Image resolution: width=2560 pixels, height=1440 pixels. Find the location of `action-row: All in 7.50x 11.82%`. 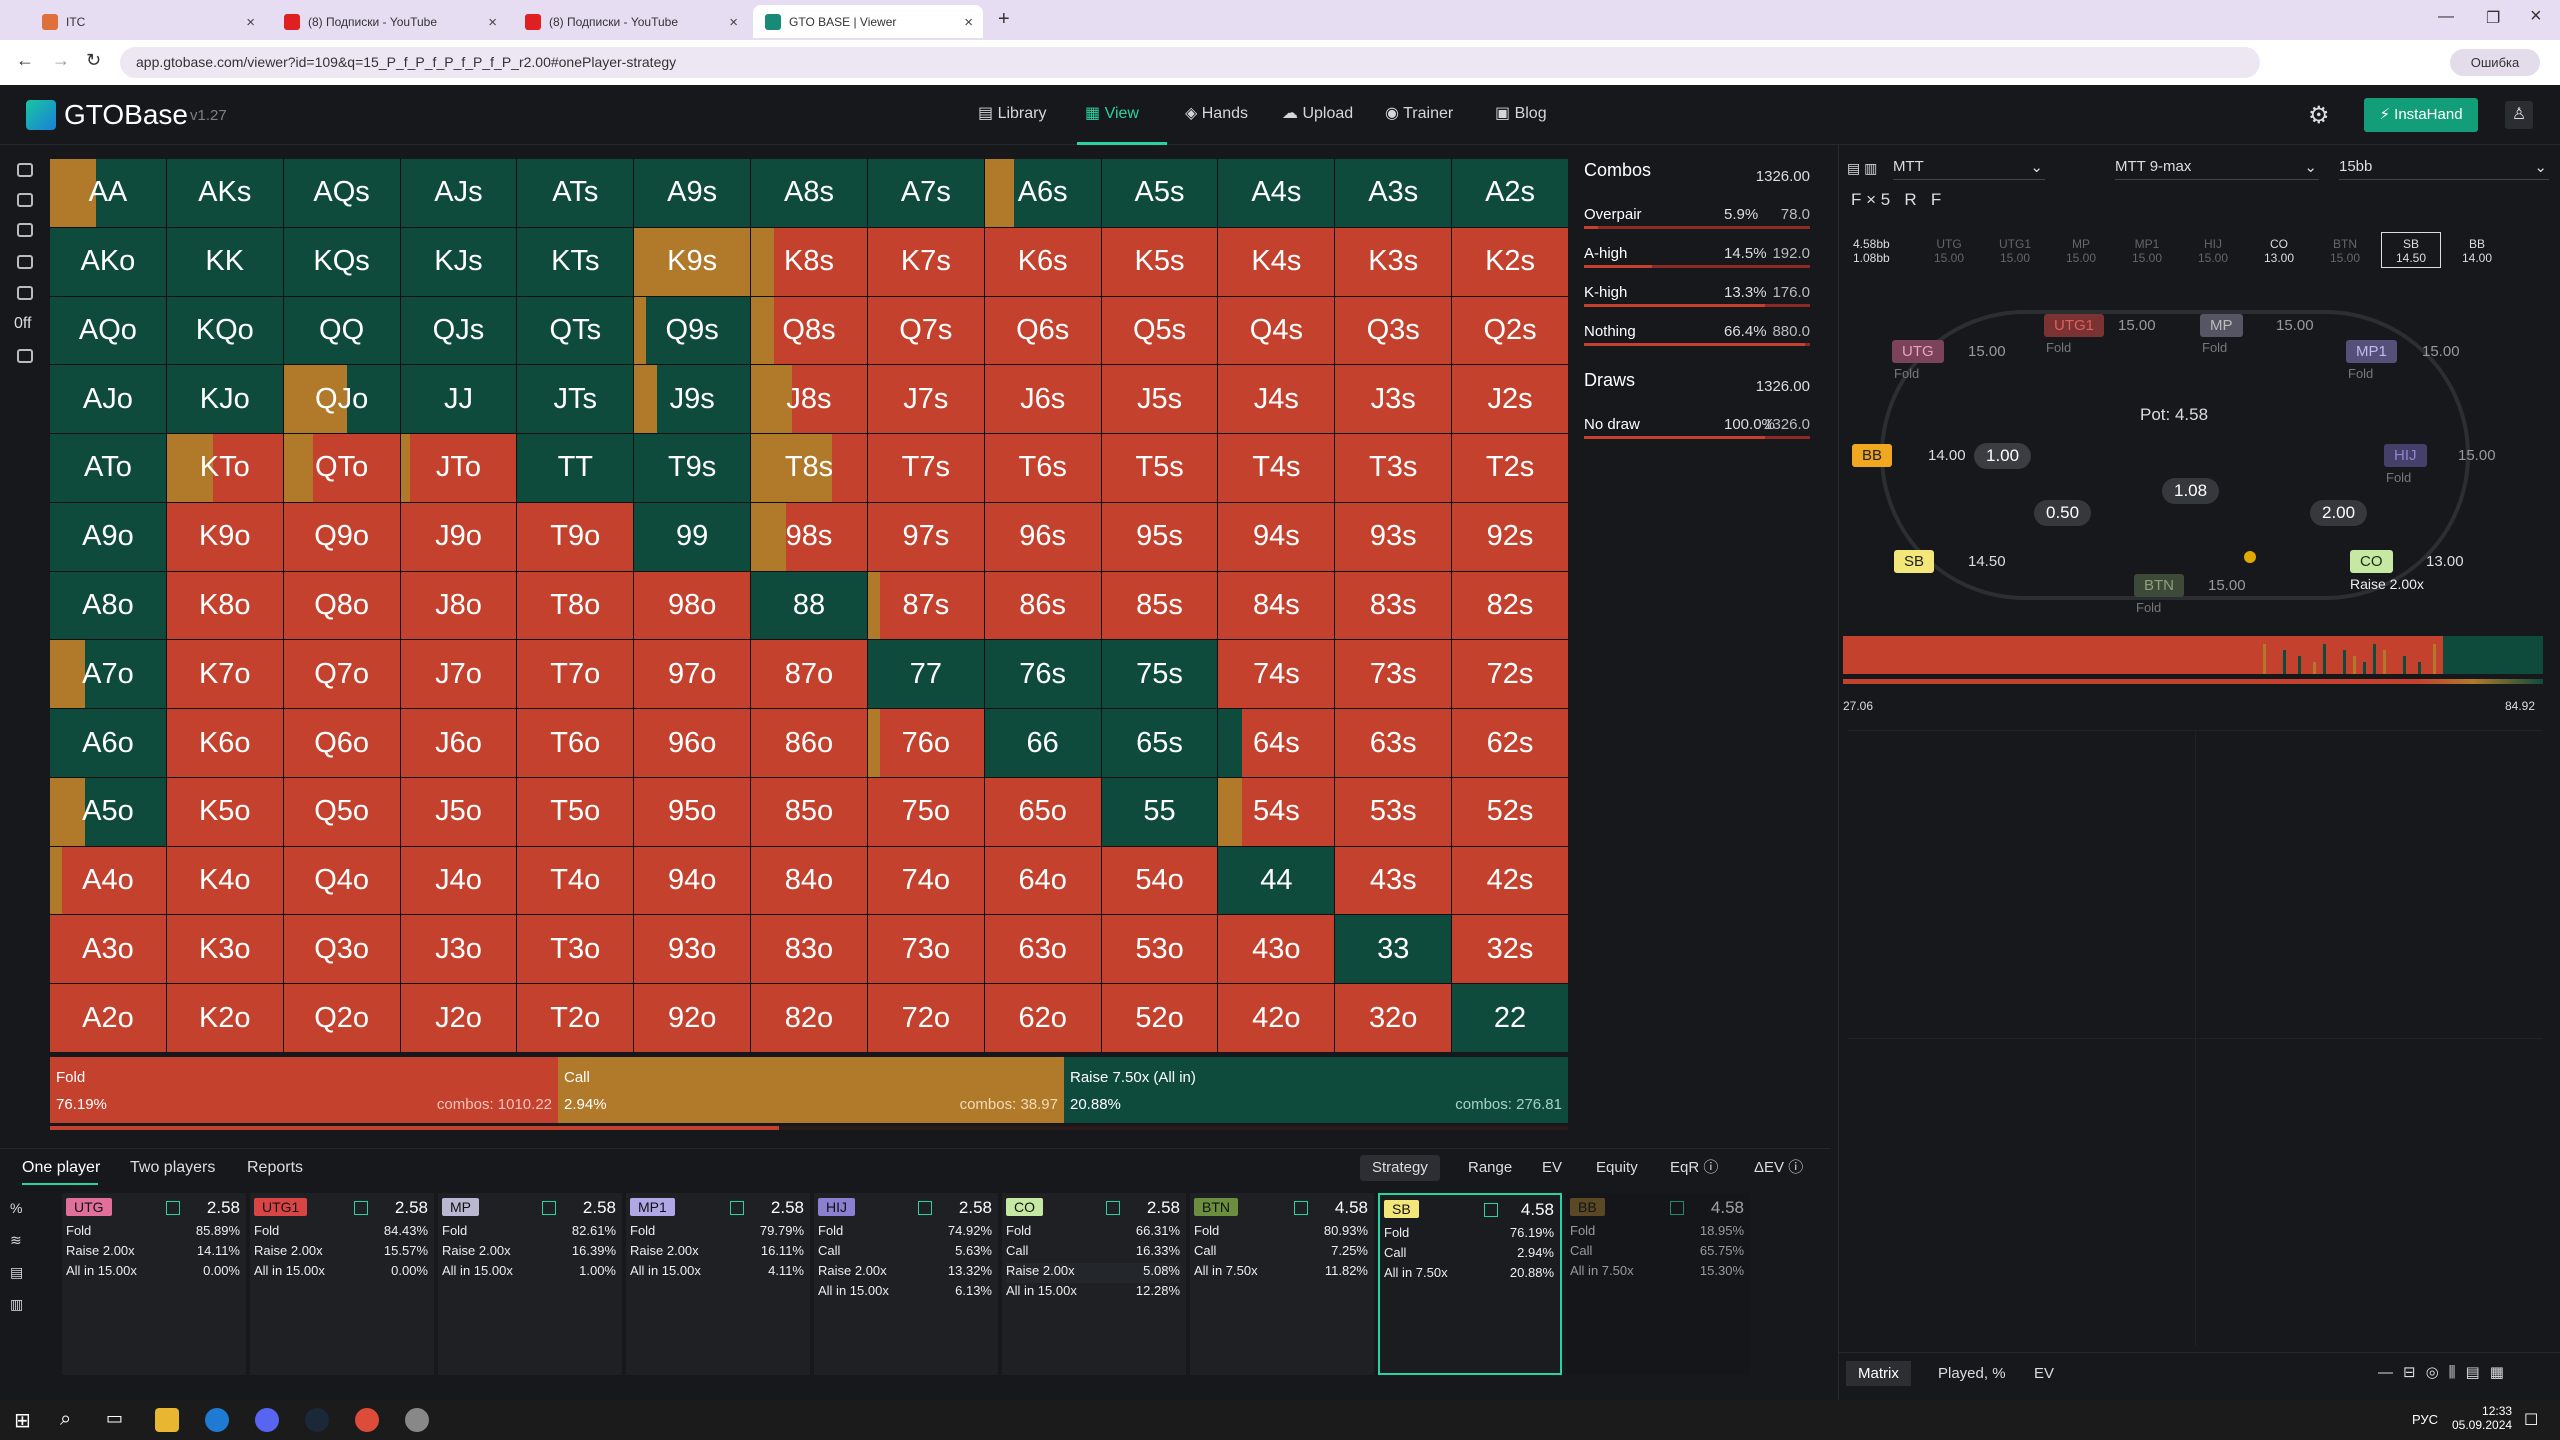

action-row: All in 7.50x 11.82% is located at coordinates (1281, 1273).